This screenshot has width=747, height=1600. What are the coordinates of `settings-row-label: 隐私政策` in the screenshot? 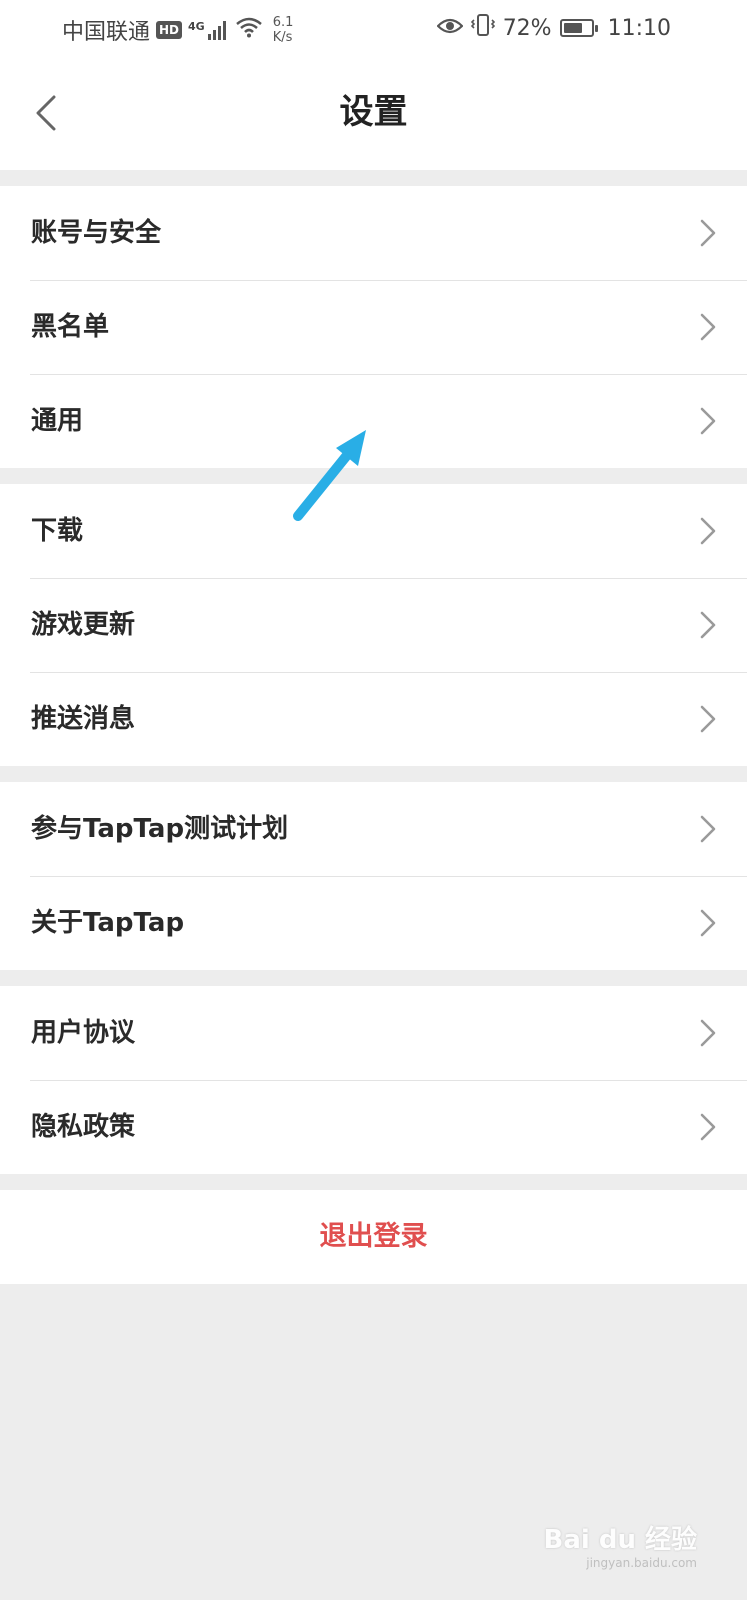 It's located at (83, 1127).